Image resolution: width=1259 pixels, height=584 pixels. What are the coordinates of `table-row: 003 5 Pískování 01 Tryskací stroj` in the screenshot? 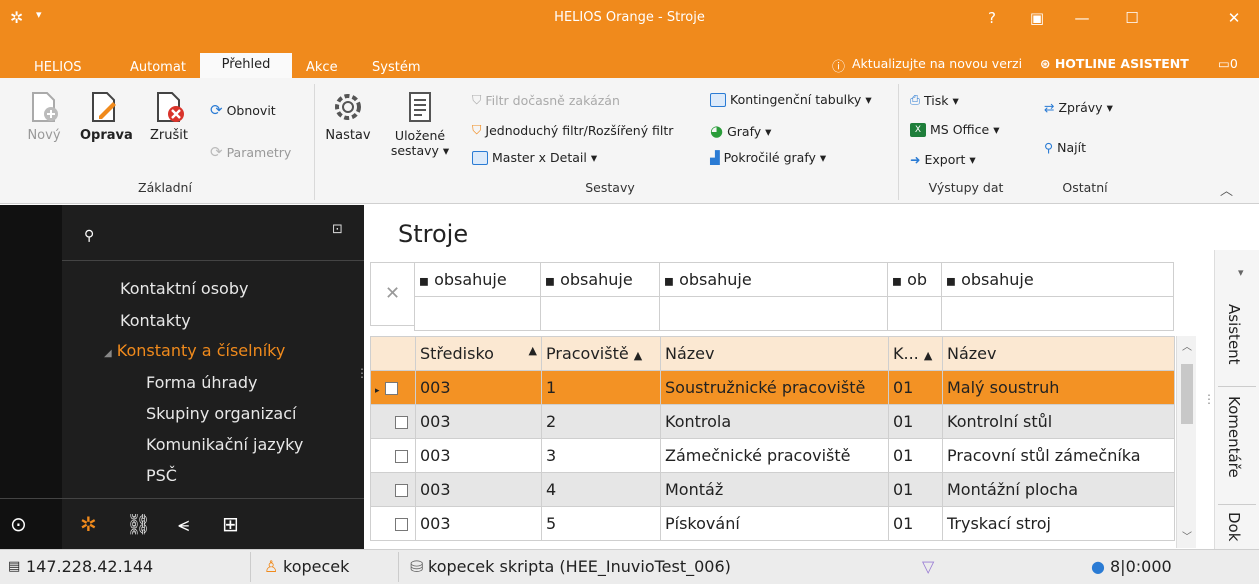 It's located at (772, 523).